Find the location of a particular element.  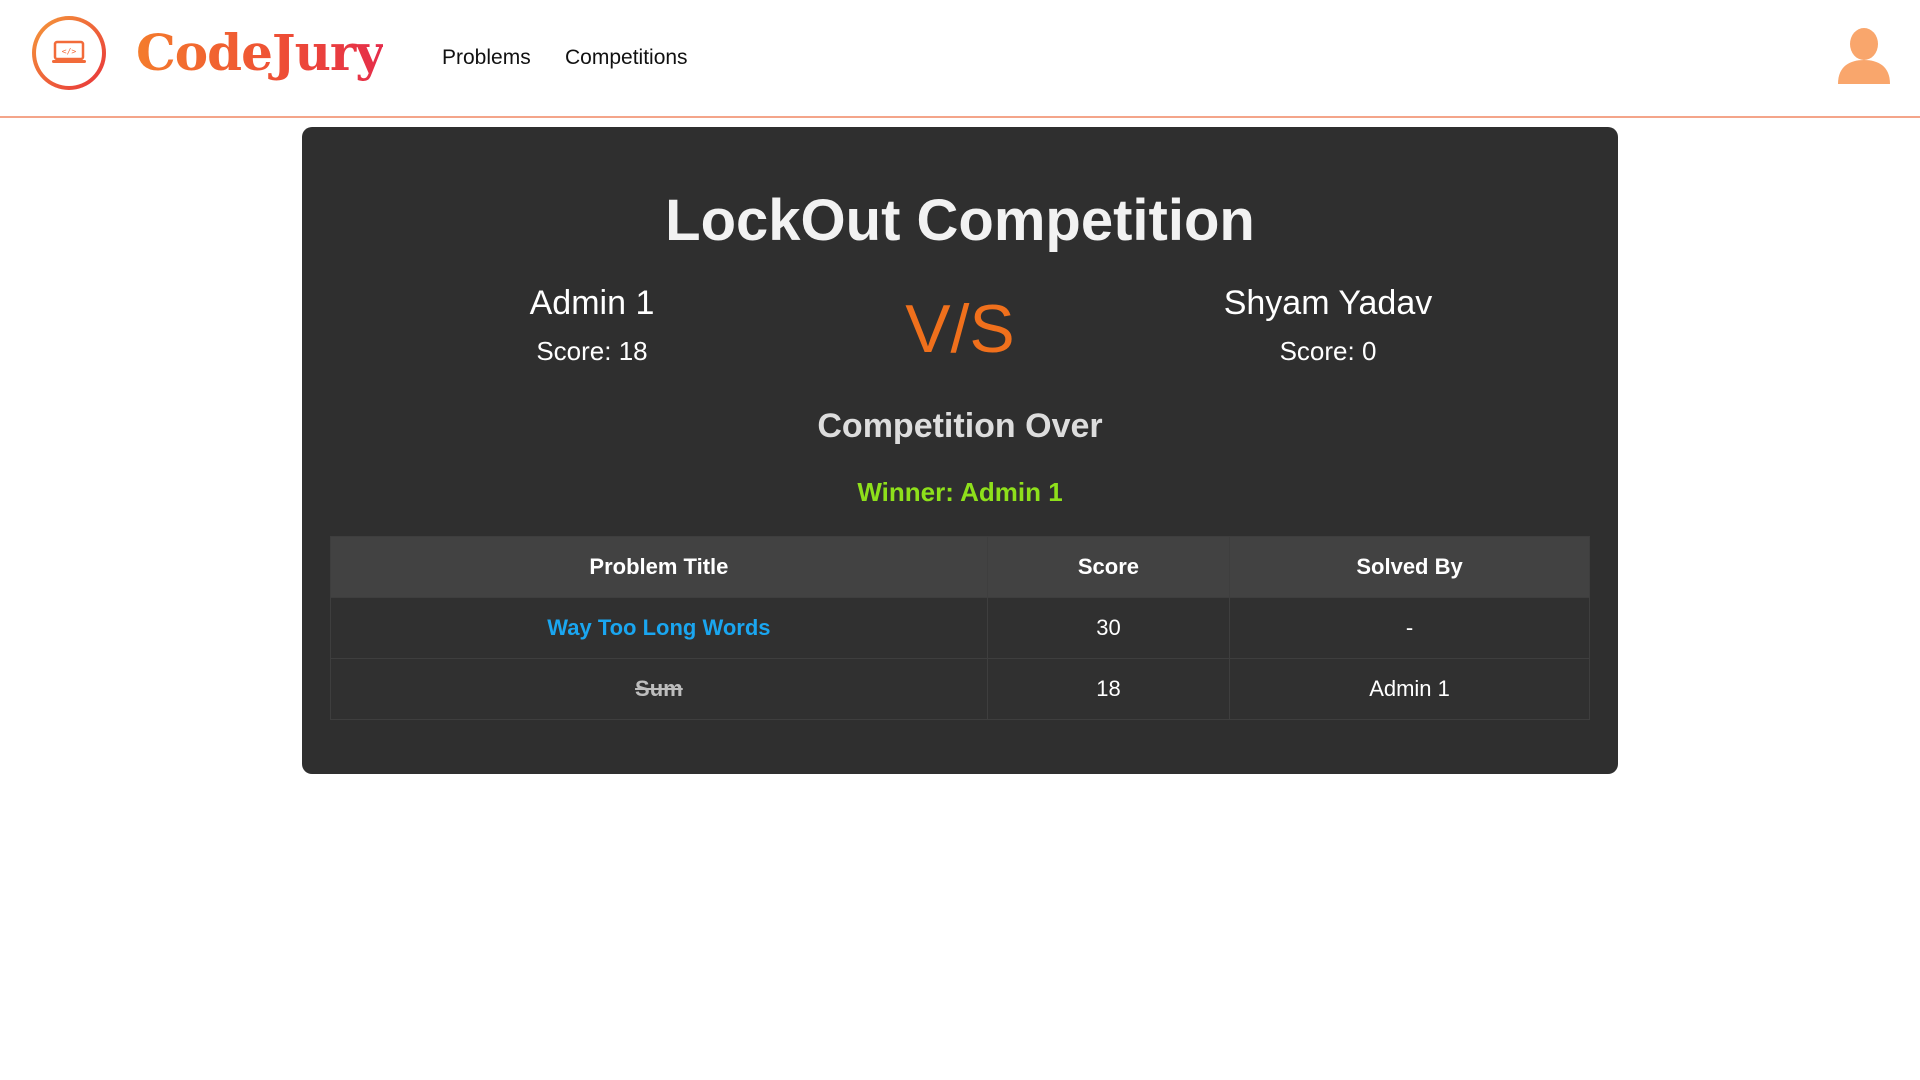

winner-label: Winner: Admin 1 is located at coordinates (960, 492).